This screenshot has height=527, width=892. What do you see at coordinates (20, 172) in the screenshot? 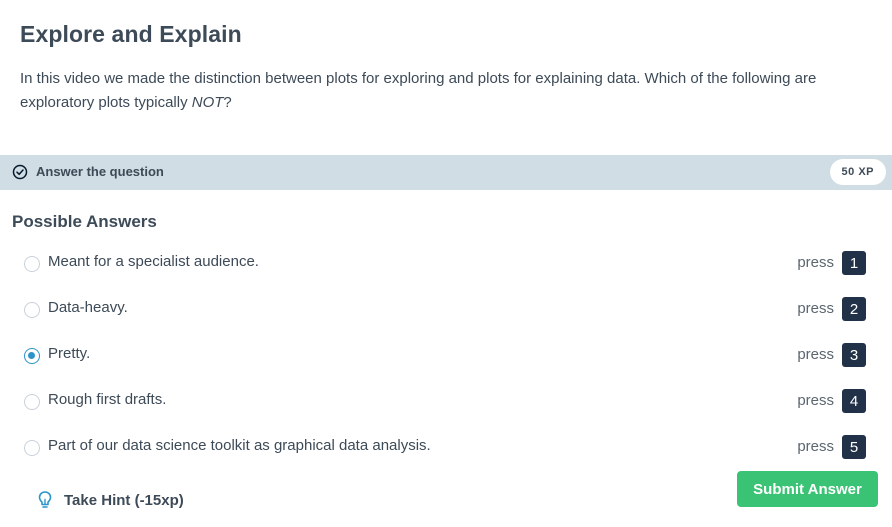
I see `check-circle-icon` at bounding box center [20, 172].